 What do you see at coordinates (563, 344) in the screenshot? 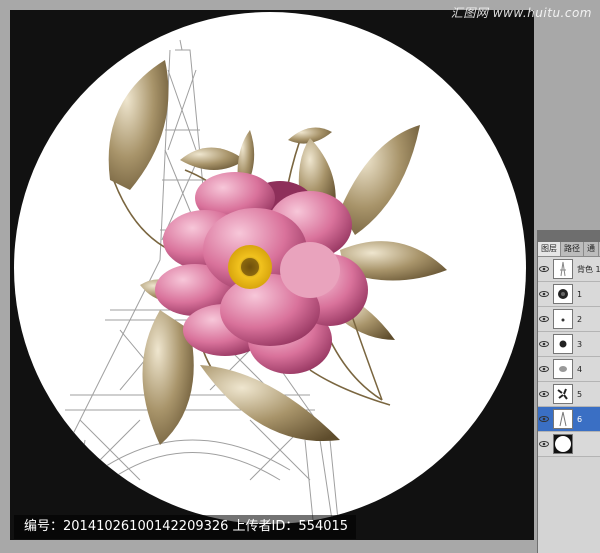
I see `bud-icon` at bounding box center [563, 344].